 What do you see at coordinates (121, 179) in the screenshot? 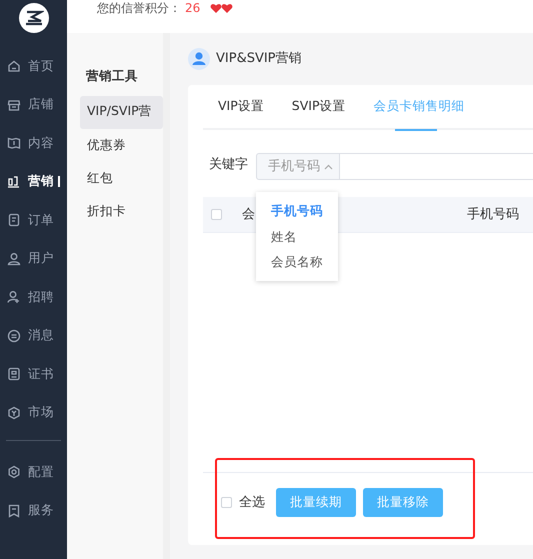
I see `sub-nav-item: 红包` at bounding box center [121, 179].